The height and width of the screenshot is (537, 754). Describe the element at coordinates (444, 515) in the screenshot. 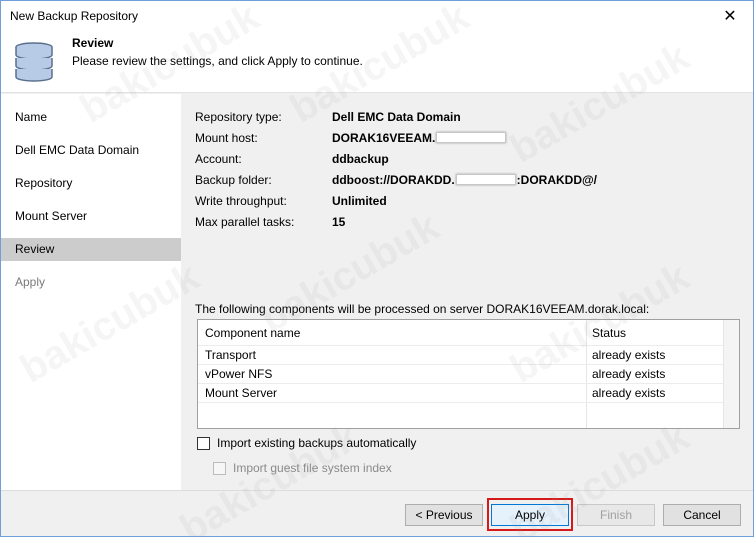

I see `previous-button: < Previous` at that location.